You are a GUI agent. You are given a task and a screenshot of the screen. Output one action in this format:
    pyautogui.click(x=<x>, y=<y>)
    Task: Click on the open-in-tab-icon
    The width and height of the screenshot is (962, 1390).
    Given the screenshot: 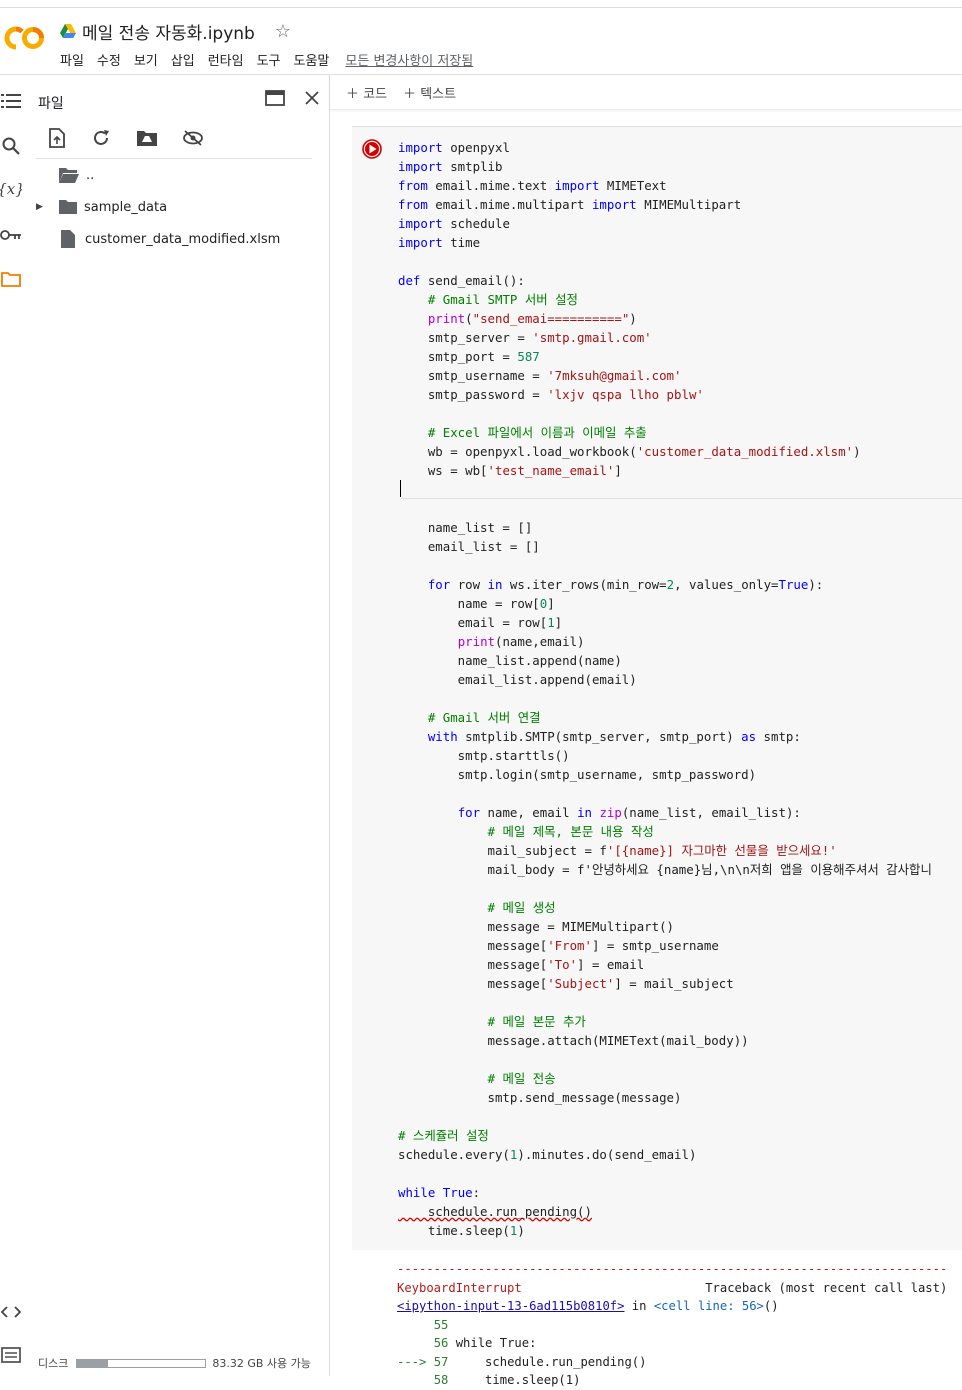 What is the action you would take?
    pyautogui.click(x=275, y=98)
    